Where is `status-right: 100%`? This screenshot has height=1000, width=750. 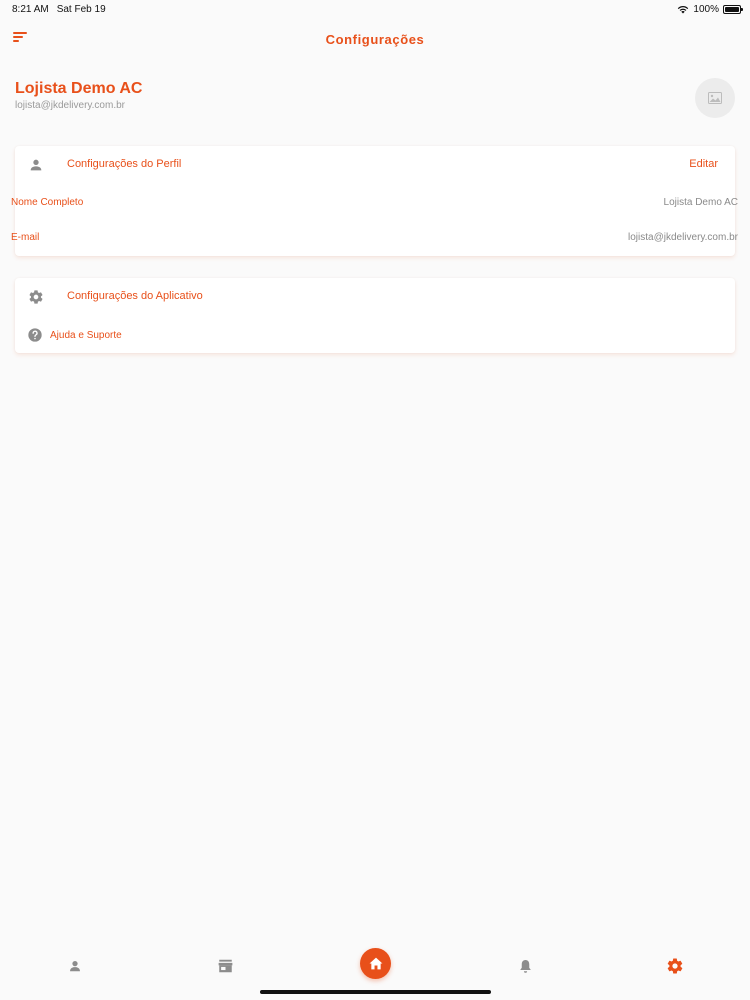 status-right: 100% is located at coordinates (710, 9).